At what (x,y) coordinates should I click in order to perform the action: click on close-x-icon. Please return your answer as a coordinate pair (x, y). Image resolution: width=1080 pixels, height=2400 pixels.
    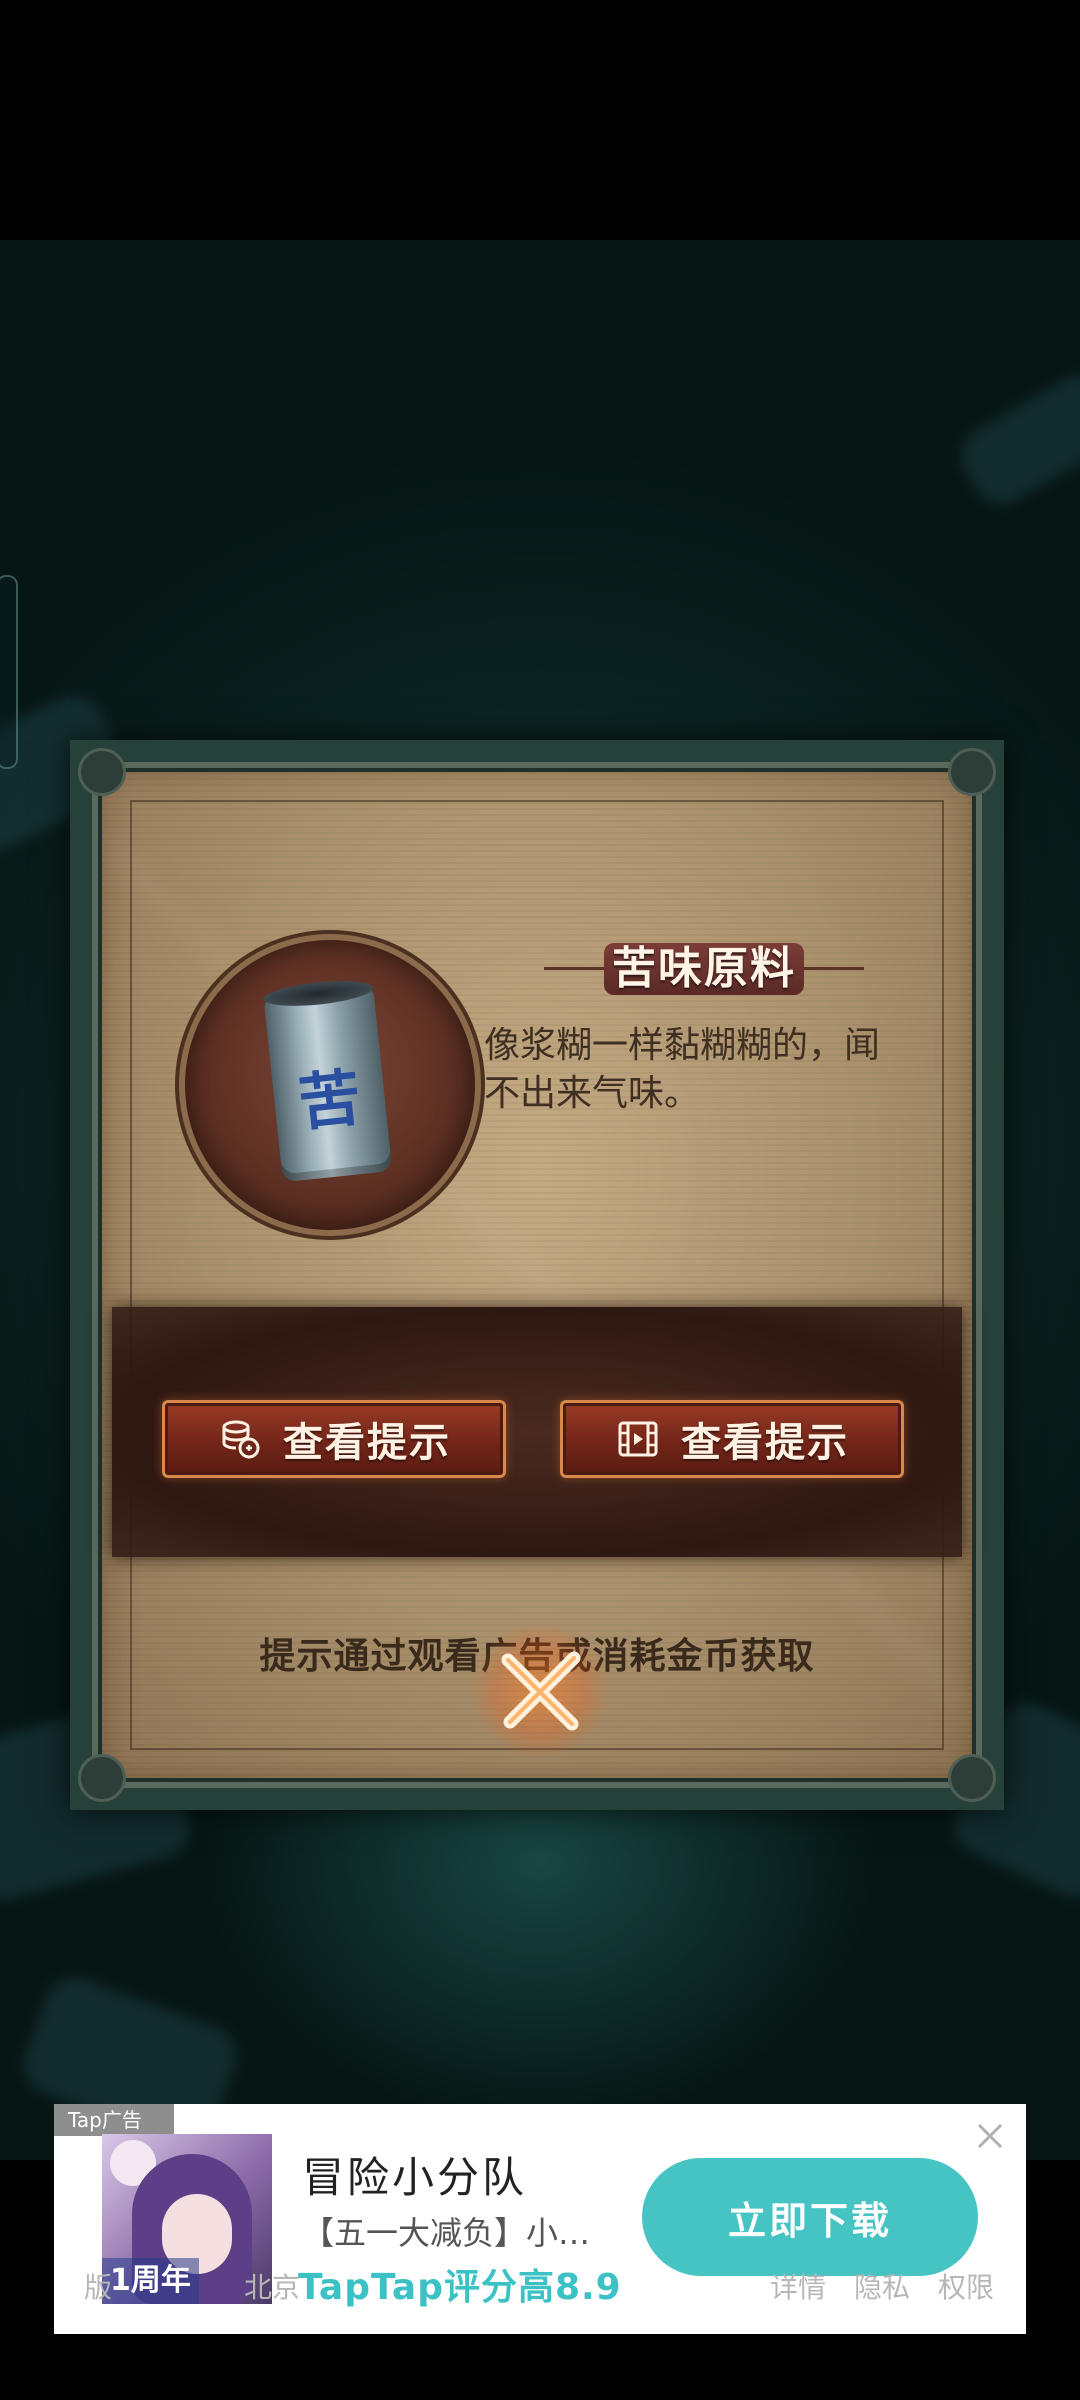
    Looking at the image, I should click on (541, 1691).